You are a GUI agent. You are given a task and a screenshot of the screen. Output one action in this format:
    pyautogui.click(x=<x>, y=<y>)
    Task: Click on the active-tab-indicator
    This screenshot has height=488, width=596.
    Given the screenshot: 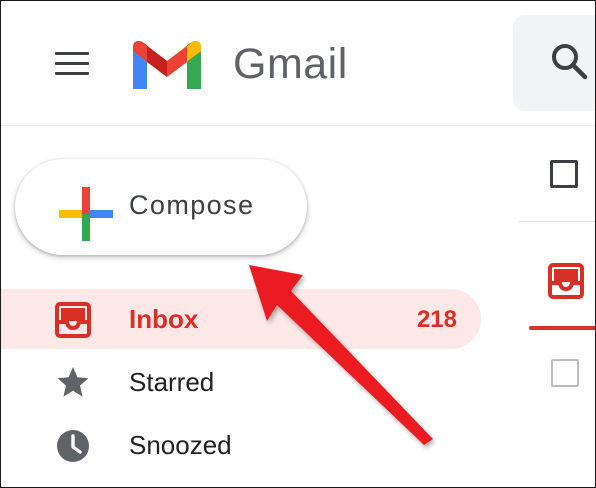 What is the action you would take?
    pyautogui.click(x=562, y=328)
    